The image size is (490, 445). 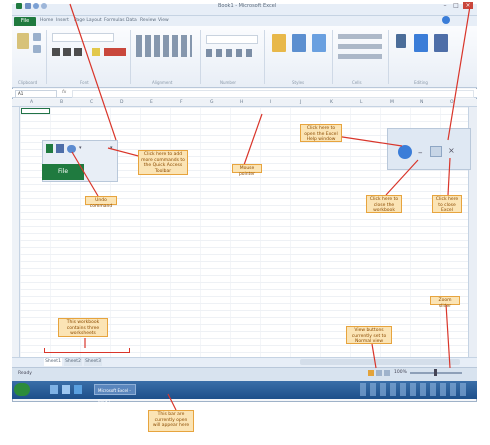 I want to click on arrow-mouse-pointer, so click(x=253, y=139).